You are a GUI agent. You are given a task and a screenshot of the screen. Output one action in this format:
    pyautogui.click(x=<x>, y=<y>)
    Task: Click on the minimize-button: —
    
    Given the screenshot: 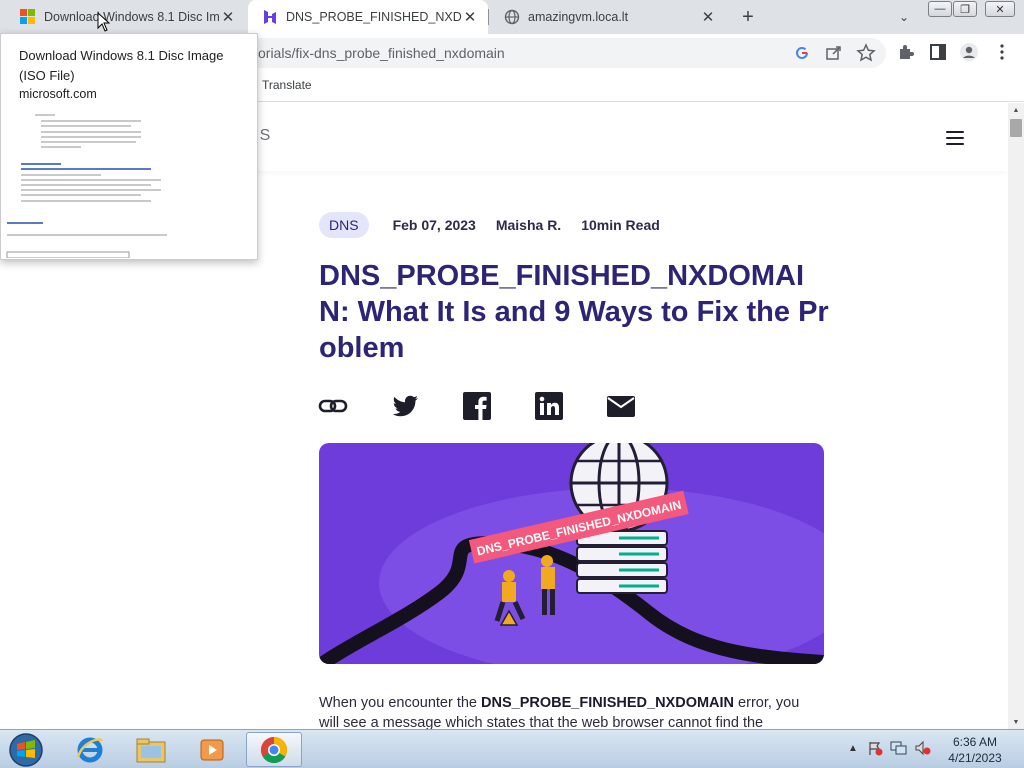 What is the action you would take?
    pyautogui.click(x=940, y=9)
    